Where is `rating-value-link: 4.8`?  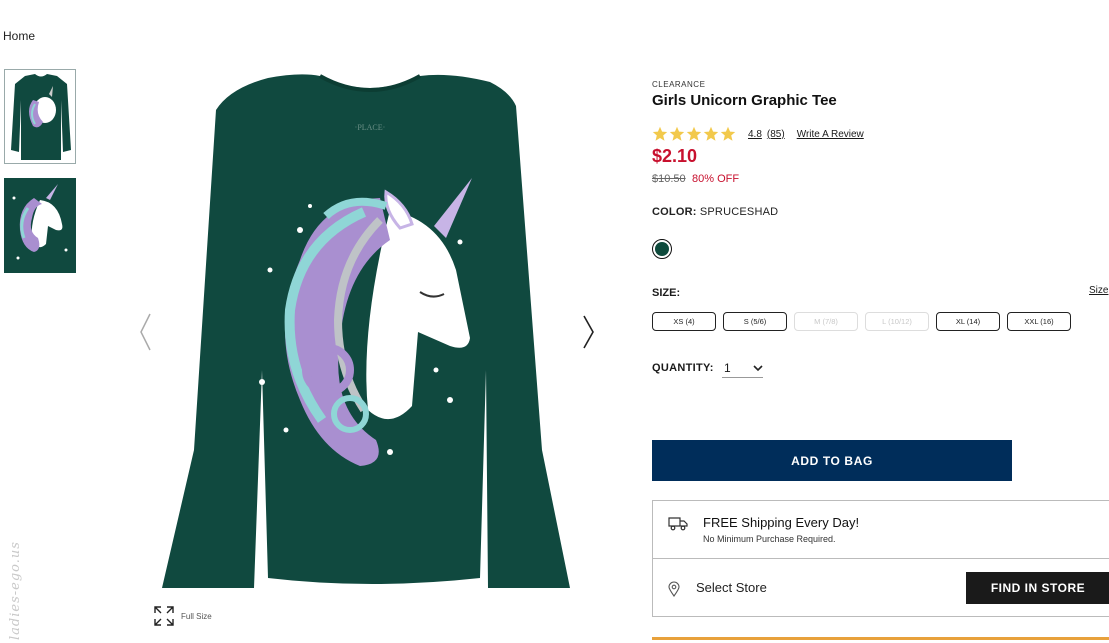
rating-value-link: 4.8 is located at coordinates (755, 134).